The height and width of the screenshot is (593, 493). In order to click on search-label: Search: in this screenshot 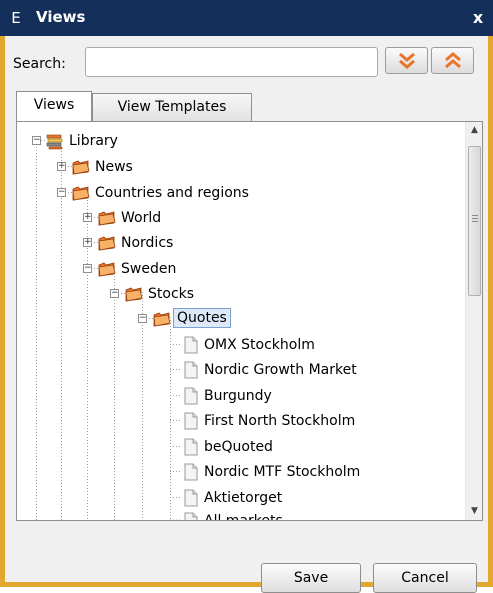, I will do `click(39, 64)`.